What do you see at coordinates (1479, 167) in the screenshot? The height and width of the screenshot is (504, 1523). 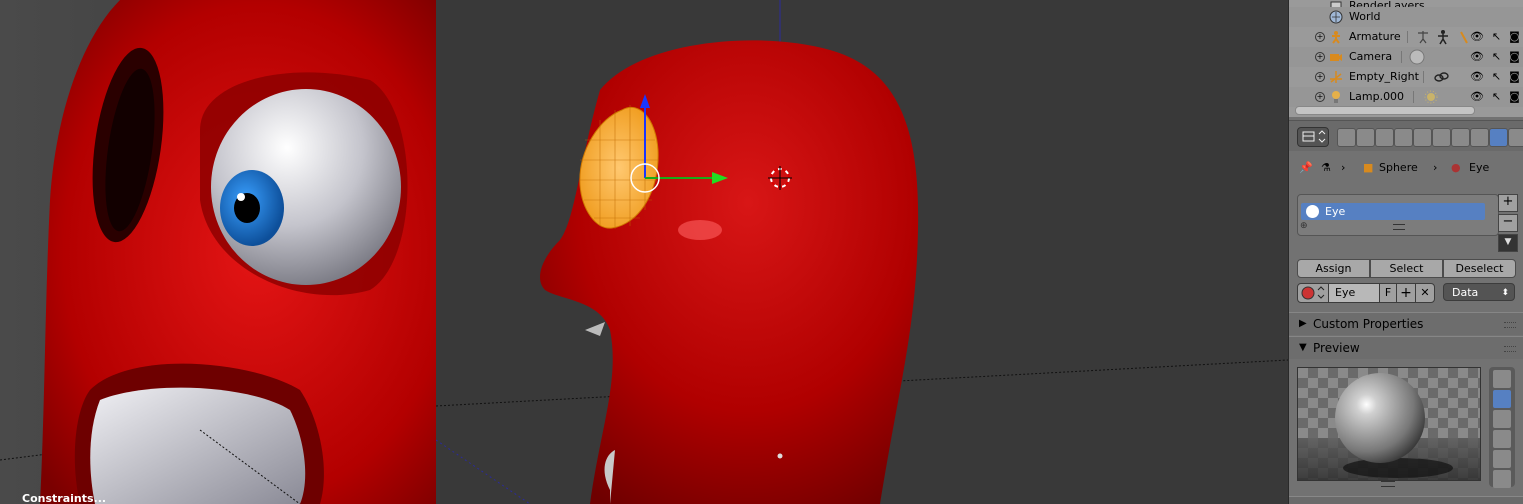 I see `breadcrumb-material: Eye` at bounding box center [1479, 167].